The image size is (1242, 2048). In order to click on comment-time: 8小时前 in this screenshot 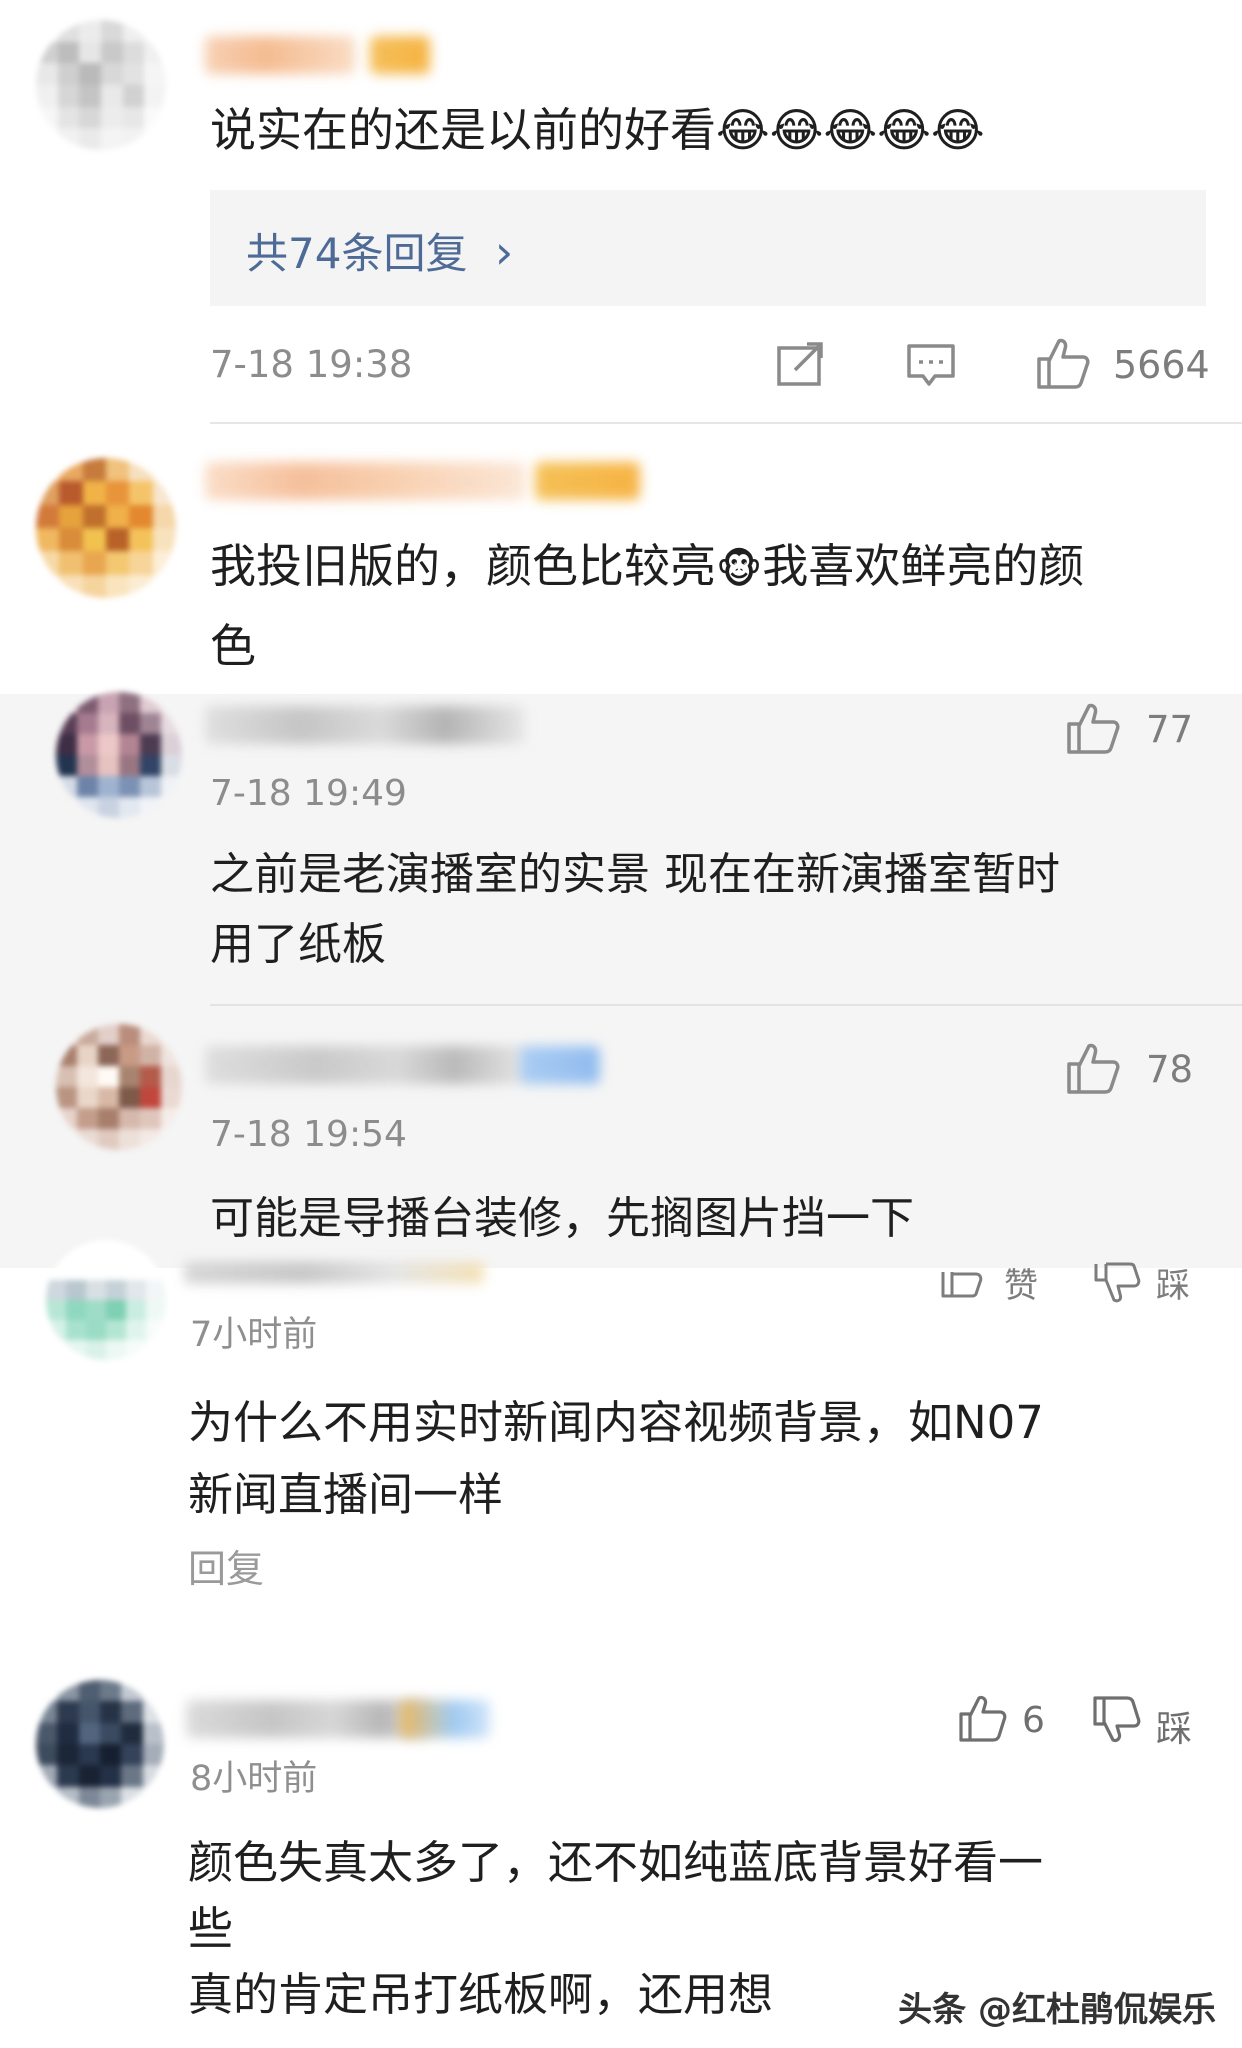, I will do `click(254, 1779)`.